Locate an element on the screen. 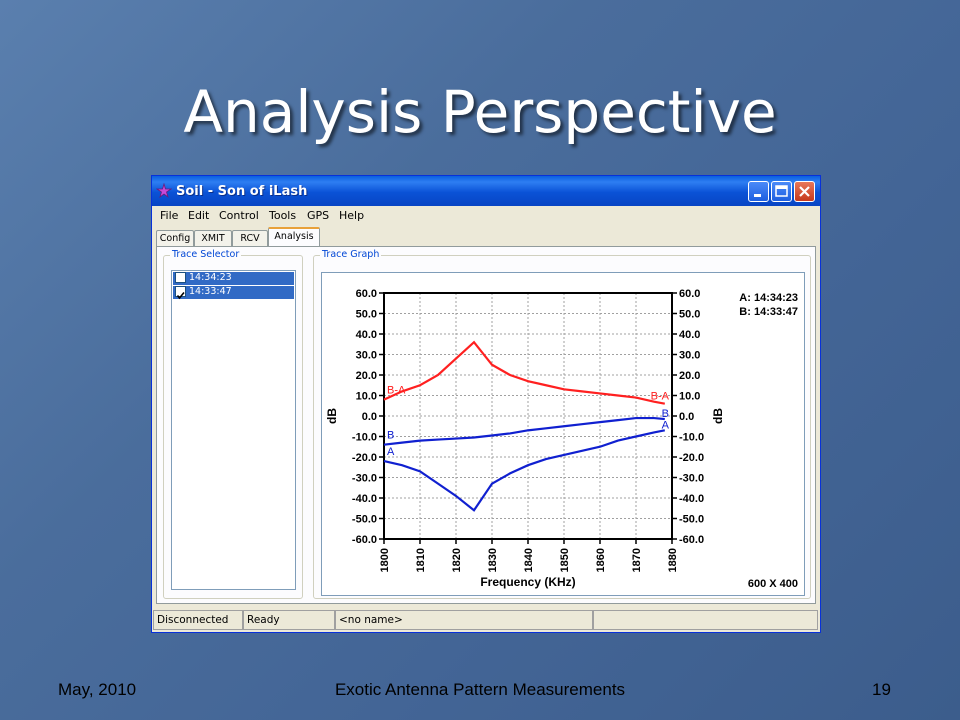 The width and height of the screenshot is (960, 720). maximize-button is located at coordinates (781, 191).